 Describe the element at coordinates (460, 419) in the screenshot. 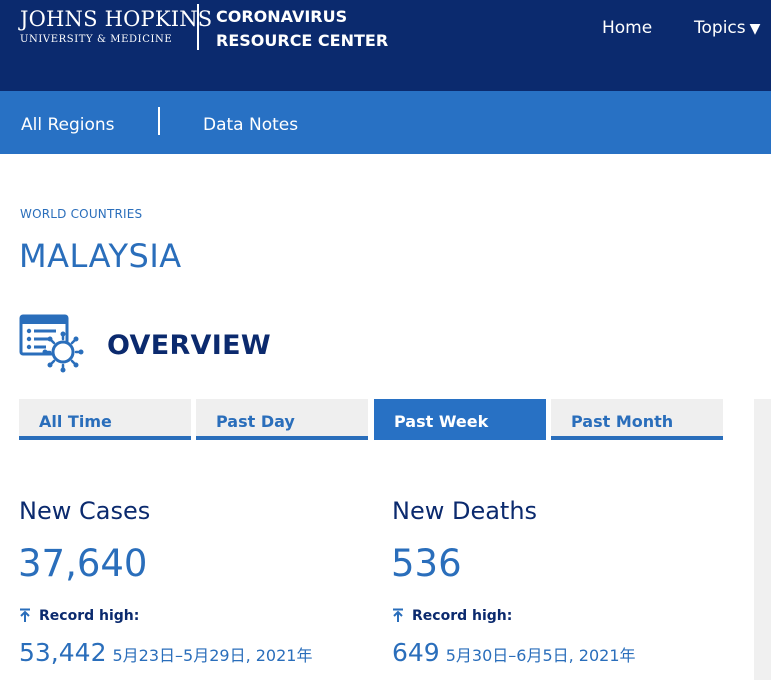

I see `tab-past-week: Past Week` at that location.